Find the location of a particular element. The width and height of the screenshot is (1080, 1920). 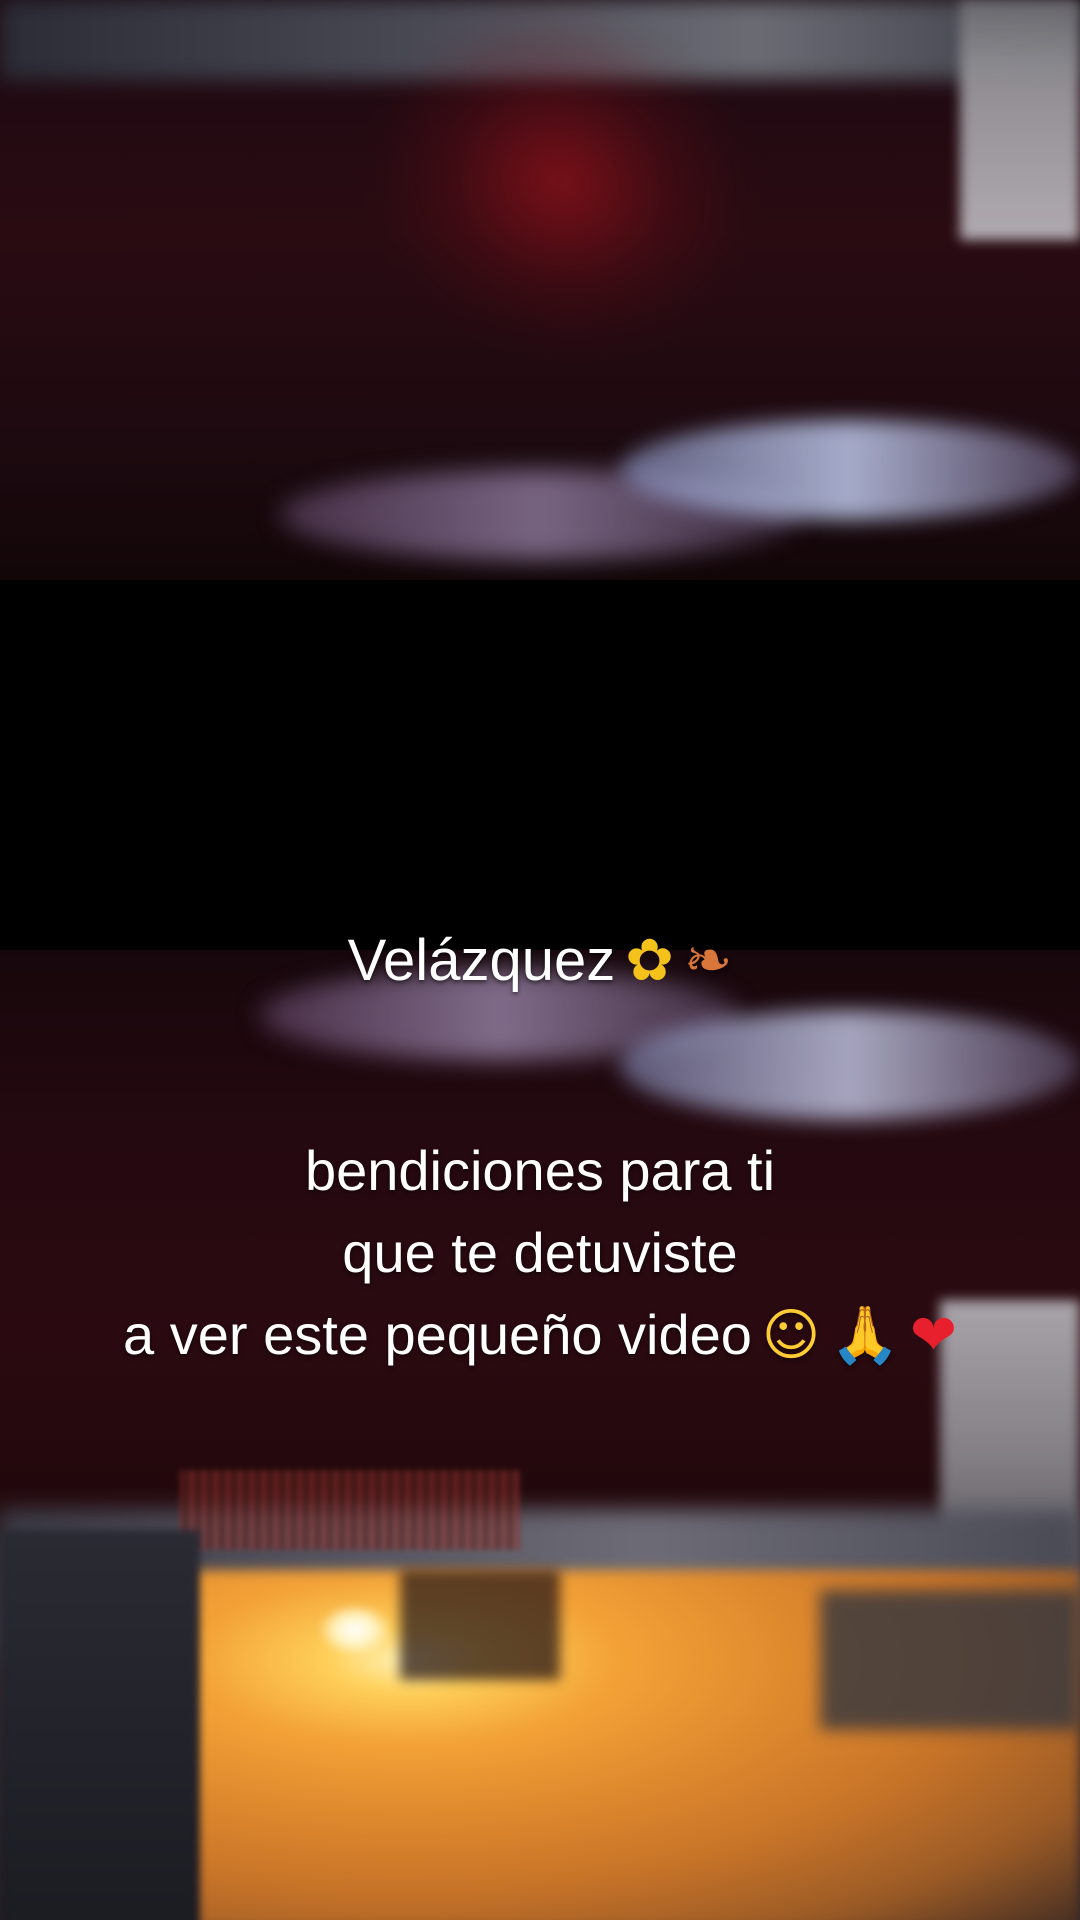

smiling-face-icon: ☺ is located at coordinates (791, 1335).